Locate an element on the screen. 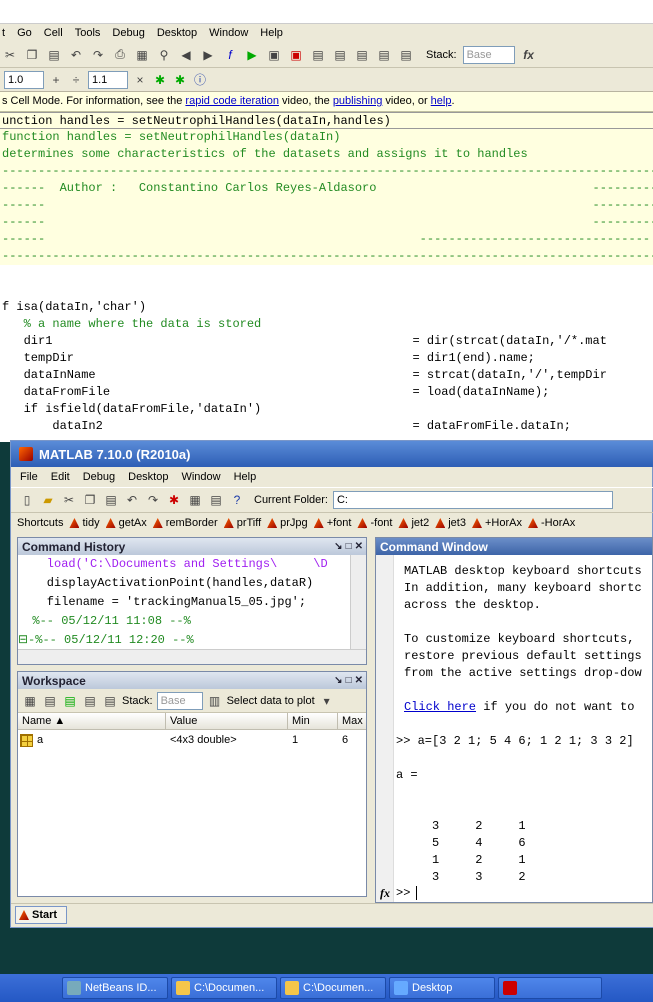 This screenshot has height=1002, width=653. eval-cell-icon: ✱ is located at coordinates (160, 80).